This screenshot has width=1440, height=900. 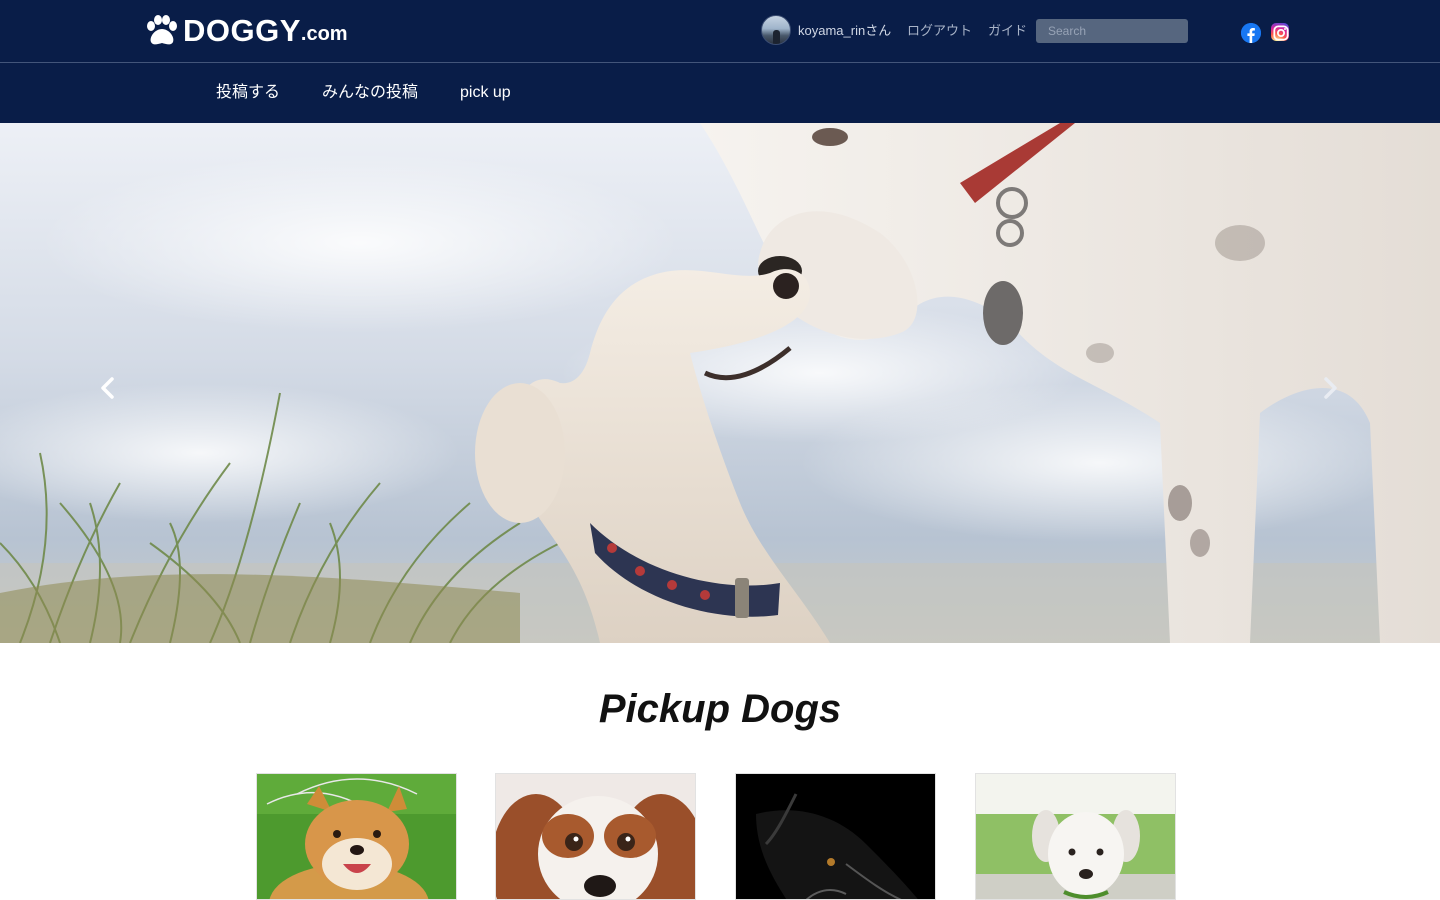 What do you see at coordinates (1330, 388) in the screenshot?
I see `chevron-right-icon` at bounding box center [1330, 388].